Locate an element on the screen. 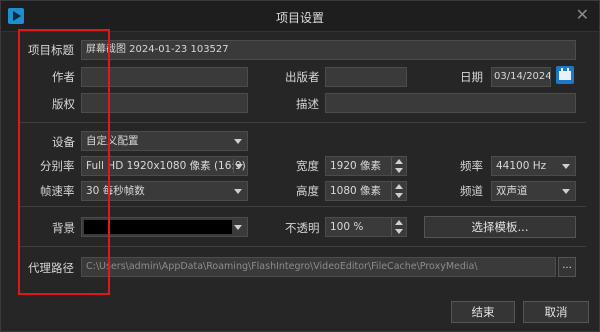 Image resolution: width=600 pixels, height=332 pixels. title-bar: 项目设置 ✕ is located at coordinates (300, 16).